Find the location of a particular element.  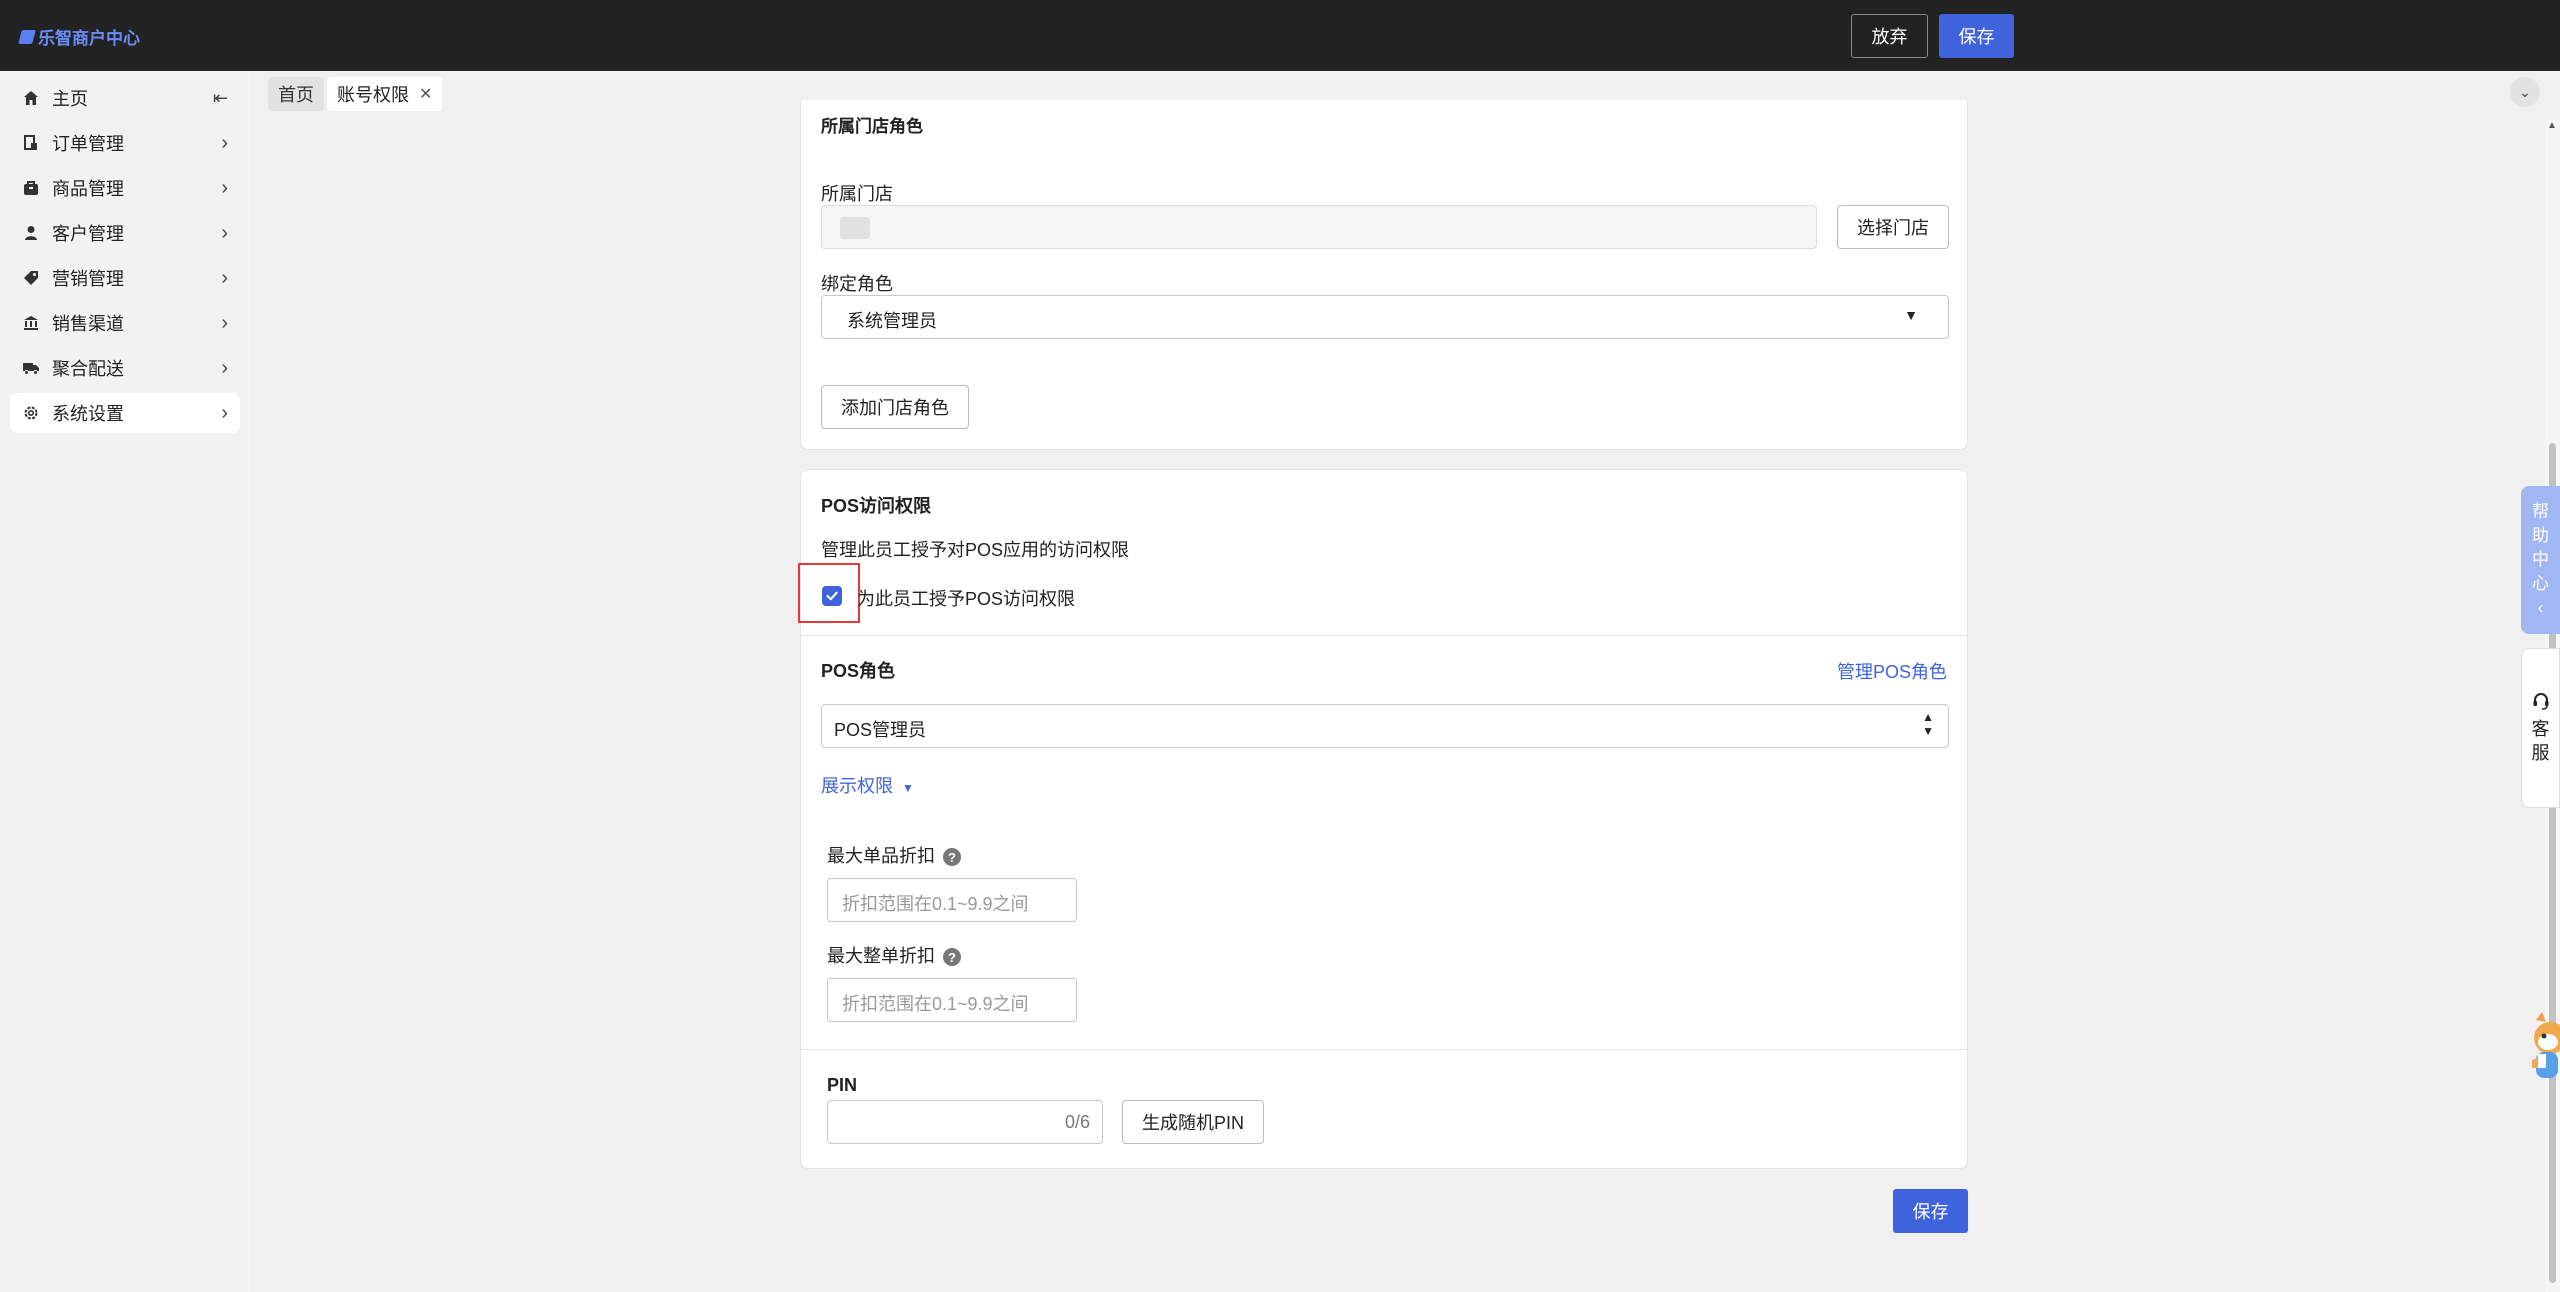

help-center-char: 中 is located at coordinates (2540, 559).